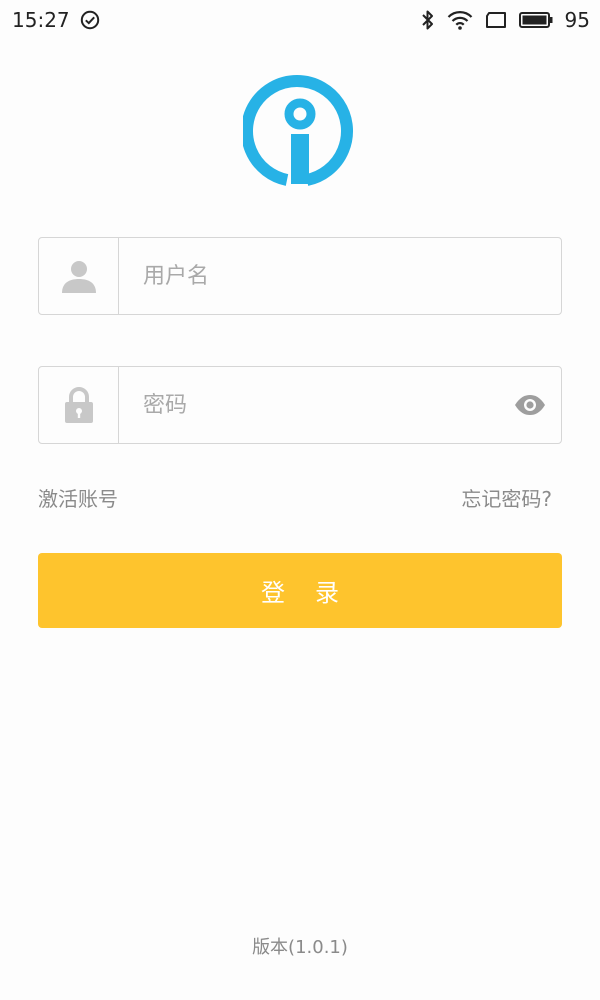  What do you see at coordinates (79, 405) in the screenshot?
I see `lock-icon` at bounding box center [79, 405].